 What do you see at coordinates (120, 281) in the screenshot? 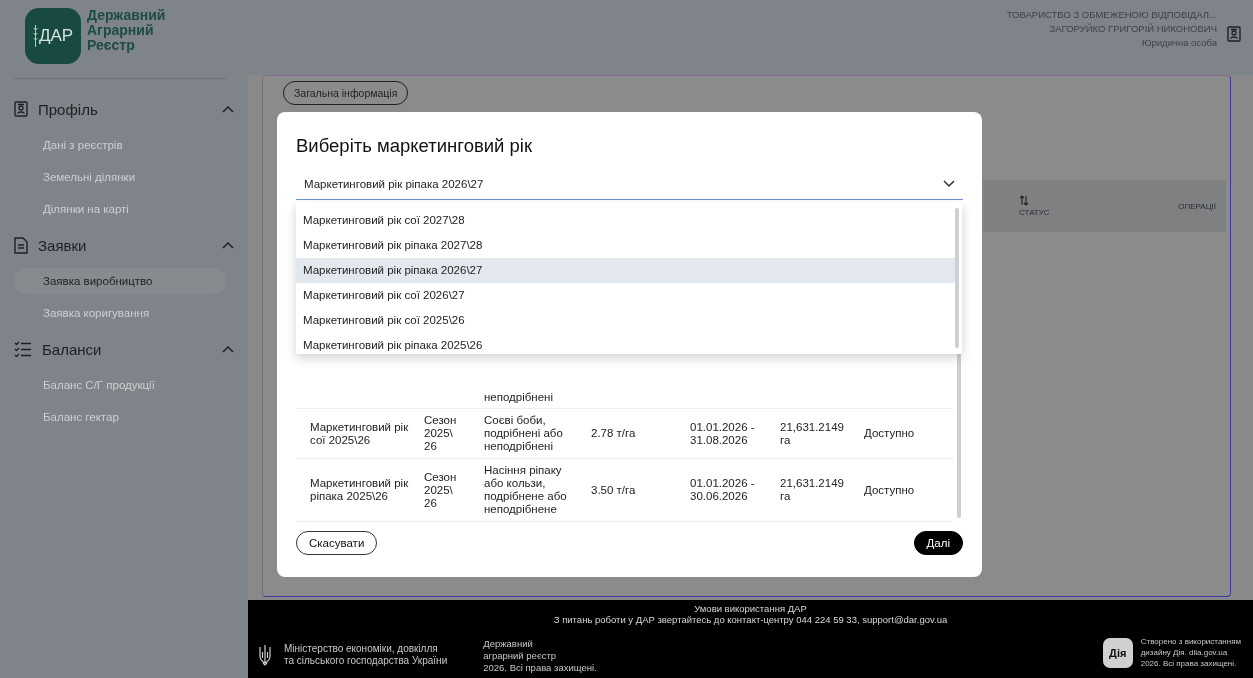
I see `sidebar-item: Заявка виробництво` at bounding box center [120, 281].